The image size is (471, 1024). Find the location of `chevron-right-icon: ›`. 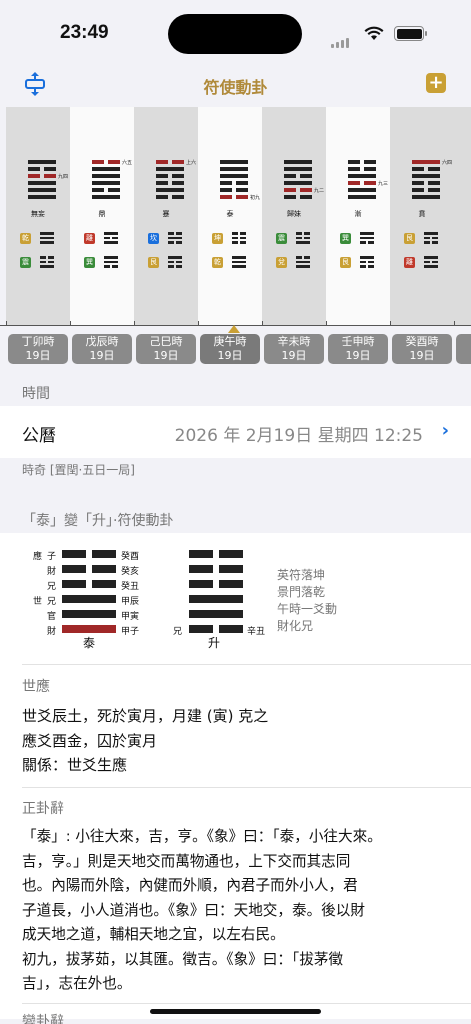

chevron-right-icon: › is located at coordinates (445, 430).